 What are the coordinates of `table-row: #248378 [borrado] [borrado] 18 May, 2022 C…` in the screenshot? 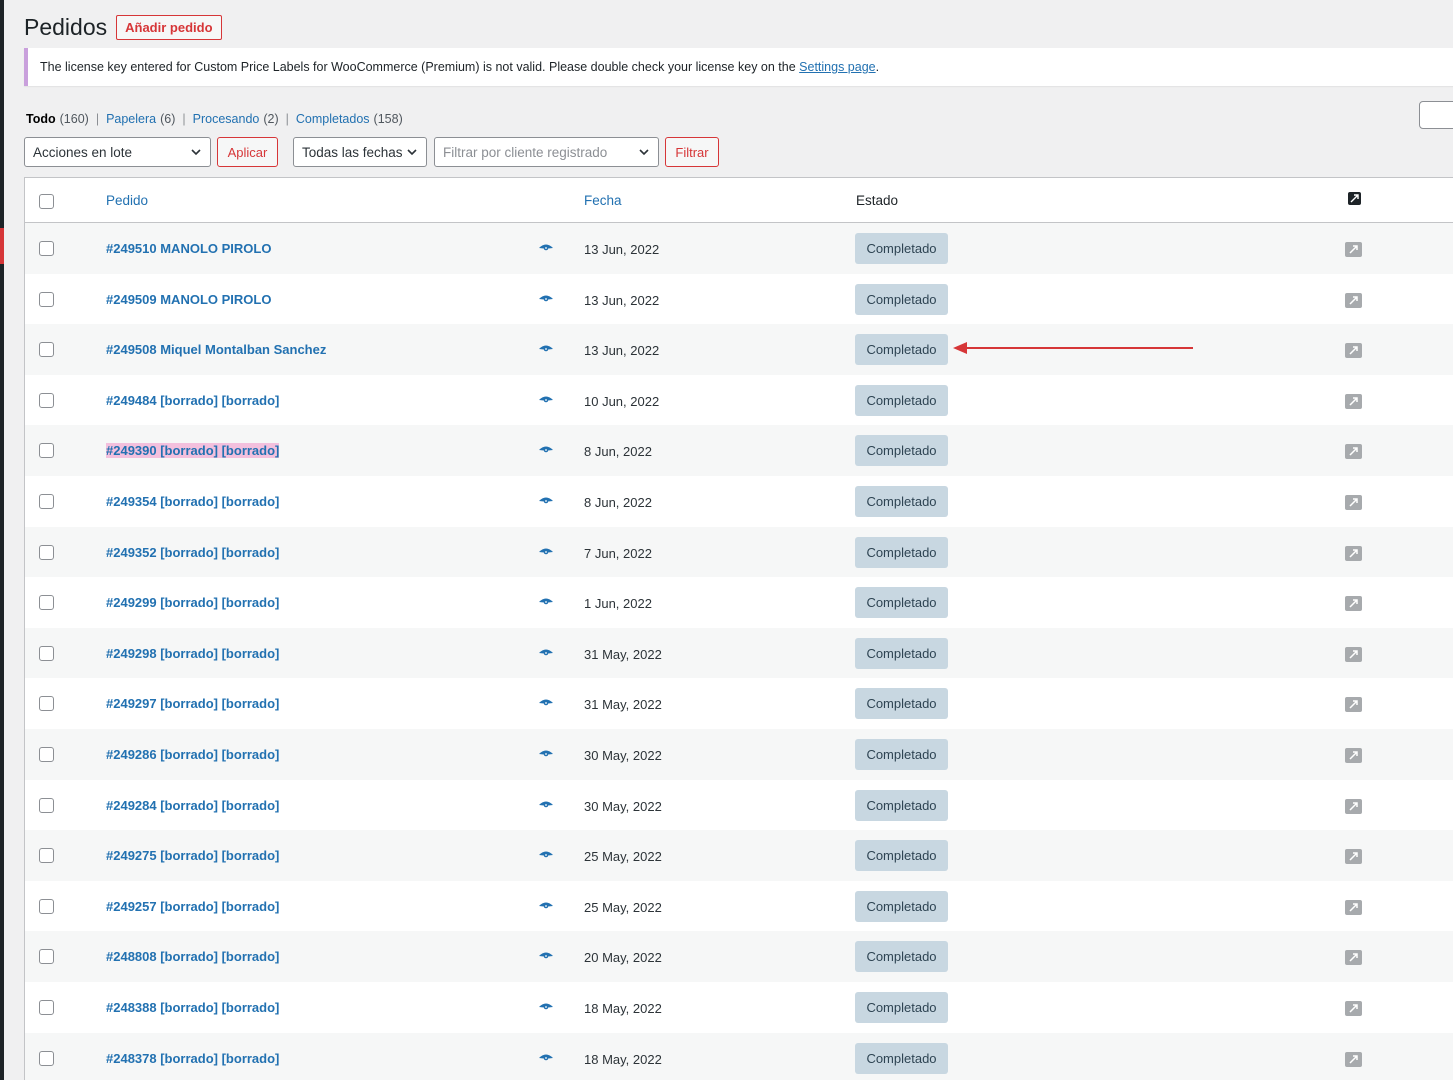 It's located at (739, 1056).